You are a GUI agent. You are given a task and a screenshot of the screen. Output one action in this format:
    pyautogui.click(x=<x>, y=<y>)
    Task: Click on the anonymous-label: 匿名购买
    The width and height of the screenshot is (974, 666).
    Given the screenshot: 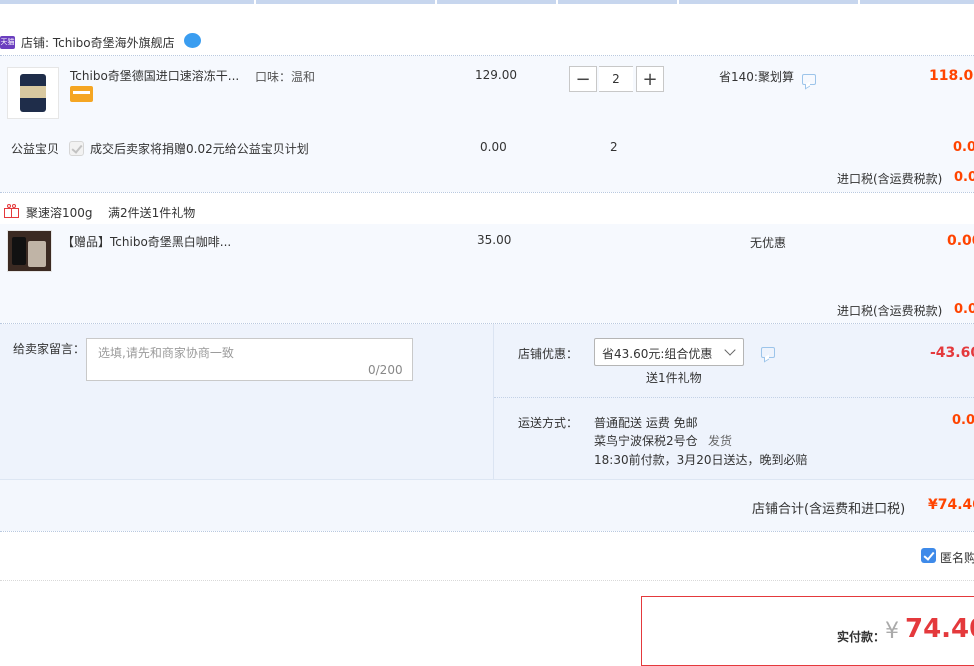 What is the action you would take?
    pyautogui.click(x=957, y=558)
    